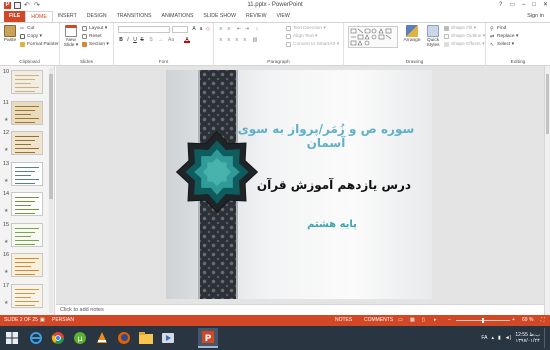 This screenshot has width=550, height=350. I want to click on spacing-icon: ↔, so click(161, 40).